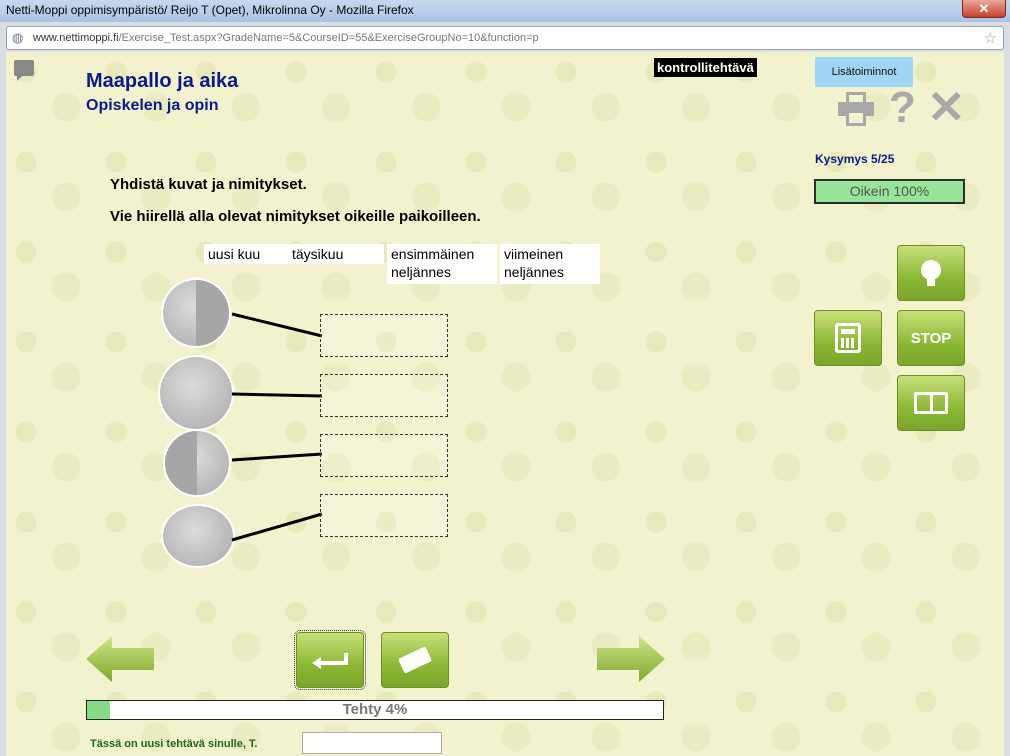 This screenshot has height=756, width=1010. I want to click on progress-bar: Tehty 4%, so click(375, 710).